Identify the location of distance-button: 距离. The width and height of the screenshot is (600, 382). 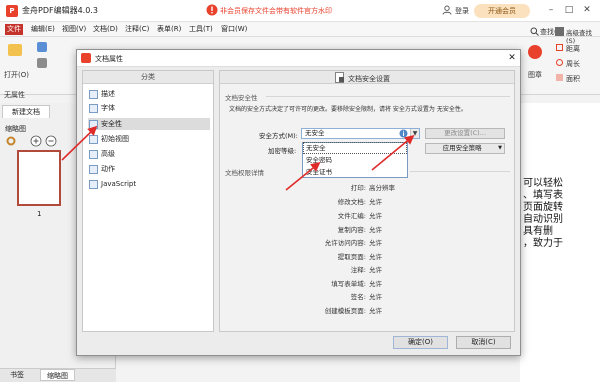
(573, 49).